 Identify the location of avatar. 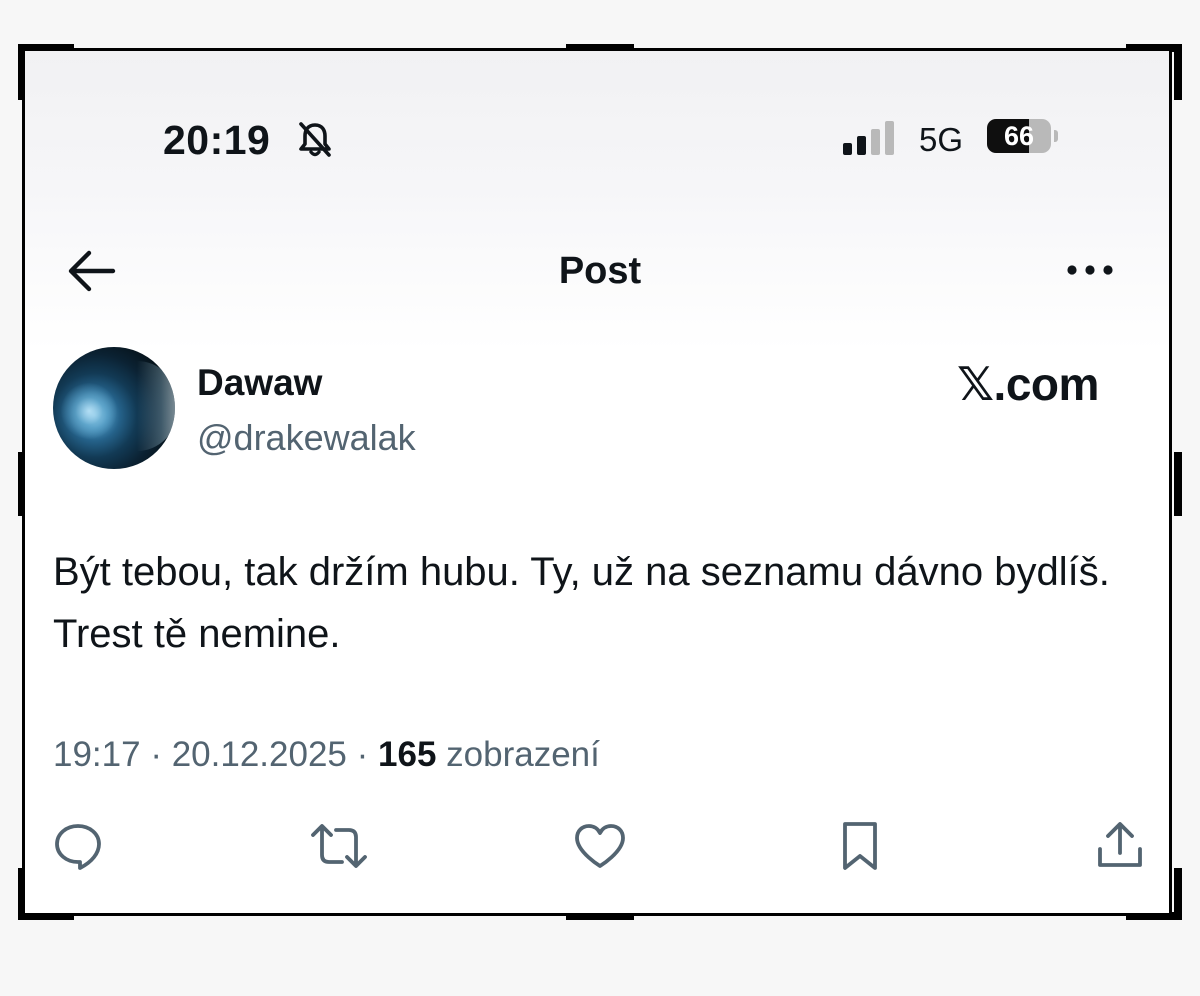
(114, 408).